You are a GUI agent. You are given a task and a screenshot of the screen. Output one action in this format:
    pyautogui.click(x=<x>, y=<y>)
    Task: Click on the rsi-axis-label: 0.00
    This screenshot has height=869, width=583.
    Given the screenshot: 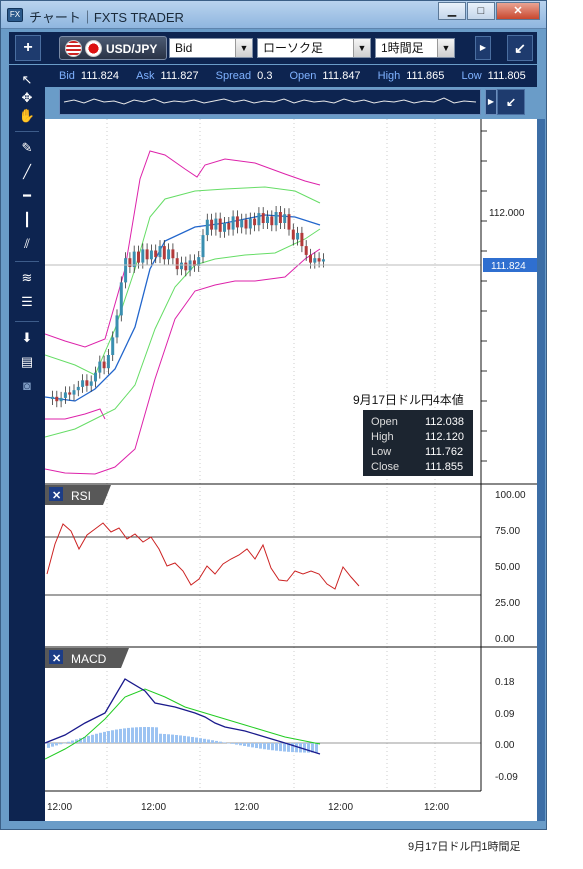 What is the action you would take?
    pyautogui.click(x=505, y=639)
    